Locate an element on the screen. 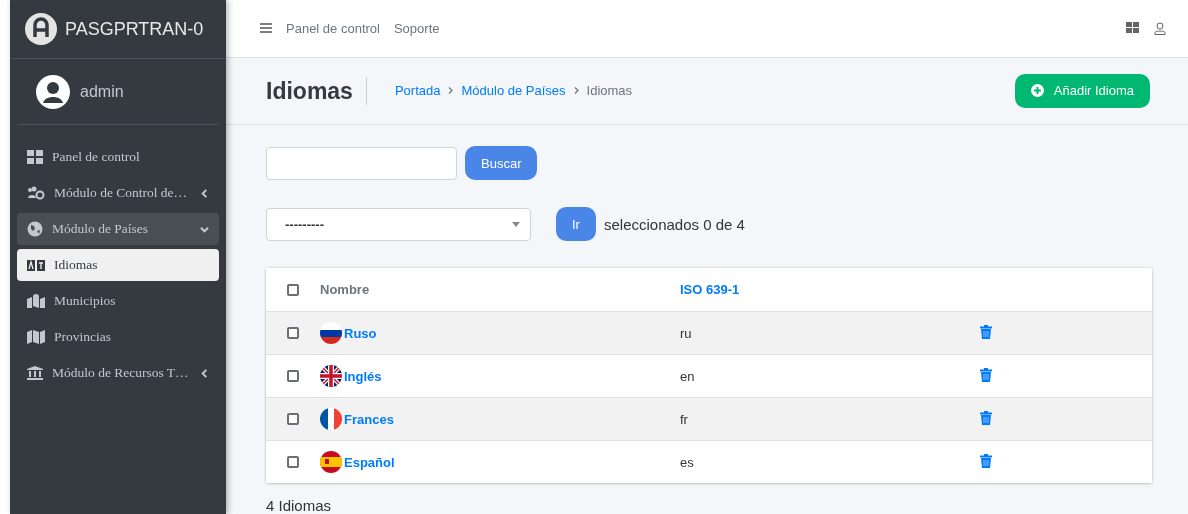 Image resolution: width=1188 pixels, height=514 pixels. search-field is located at coordinates (361, 163).